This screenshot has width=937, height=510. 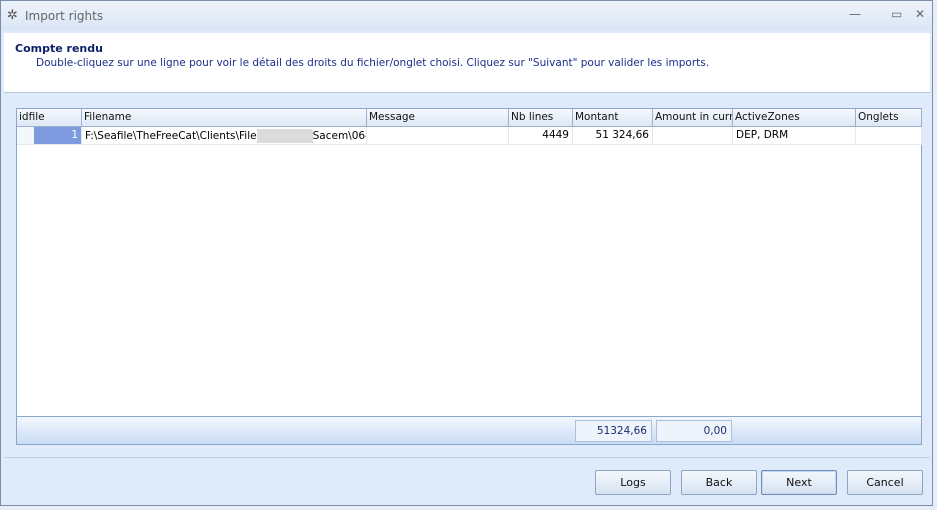 What do you see at coordinates (466, 16) in the screenshot?
I see `title-bar: ✲ Import rights — ▭ ✕` at bounding box center [466, 16].